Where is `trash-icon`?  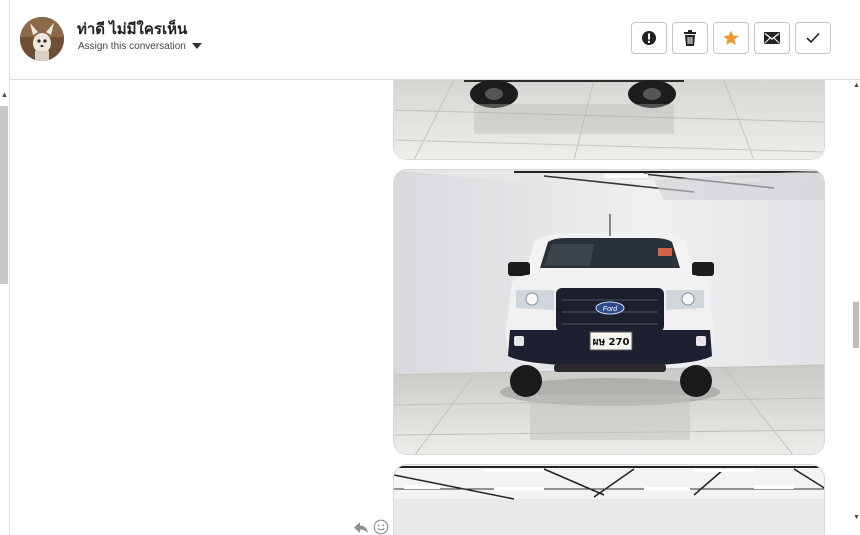
trash-icon is located at coordinates (690, 38).